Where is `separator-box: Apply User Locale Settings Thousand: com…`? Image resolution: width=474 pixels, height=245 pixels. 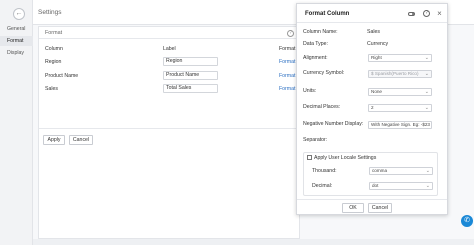 separator-box: Apply User Locale Settings Thousand: com… is located at coordinates (370, 174).